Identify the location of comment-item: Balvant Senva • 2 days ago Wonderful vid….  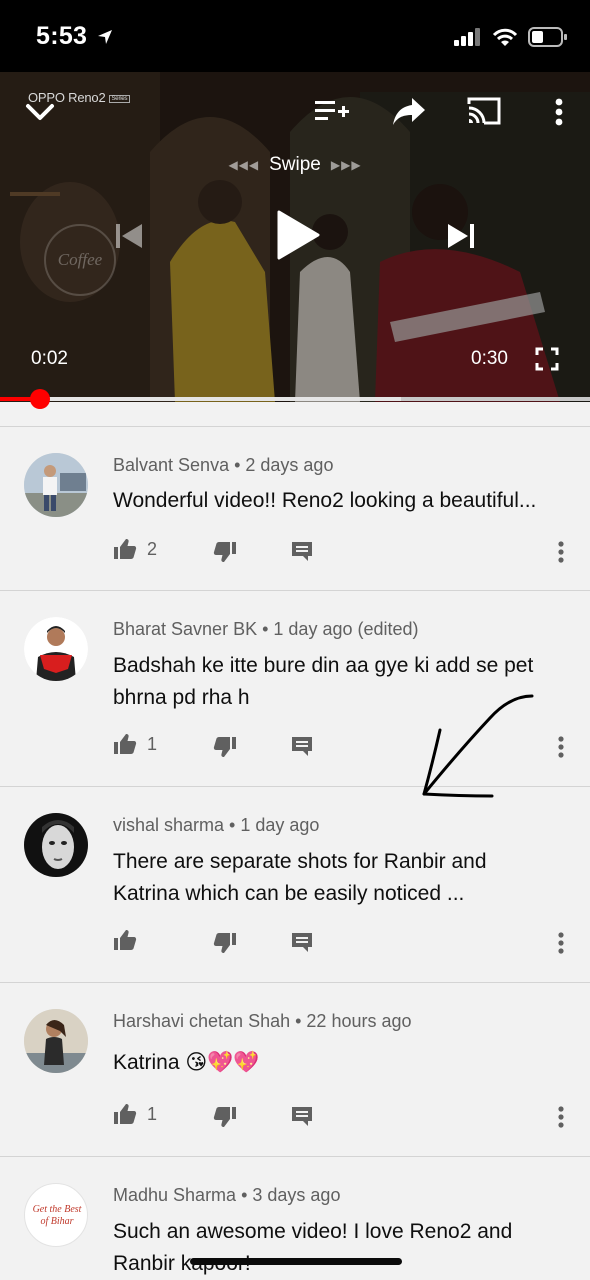
(295, 508).